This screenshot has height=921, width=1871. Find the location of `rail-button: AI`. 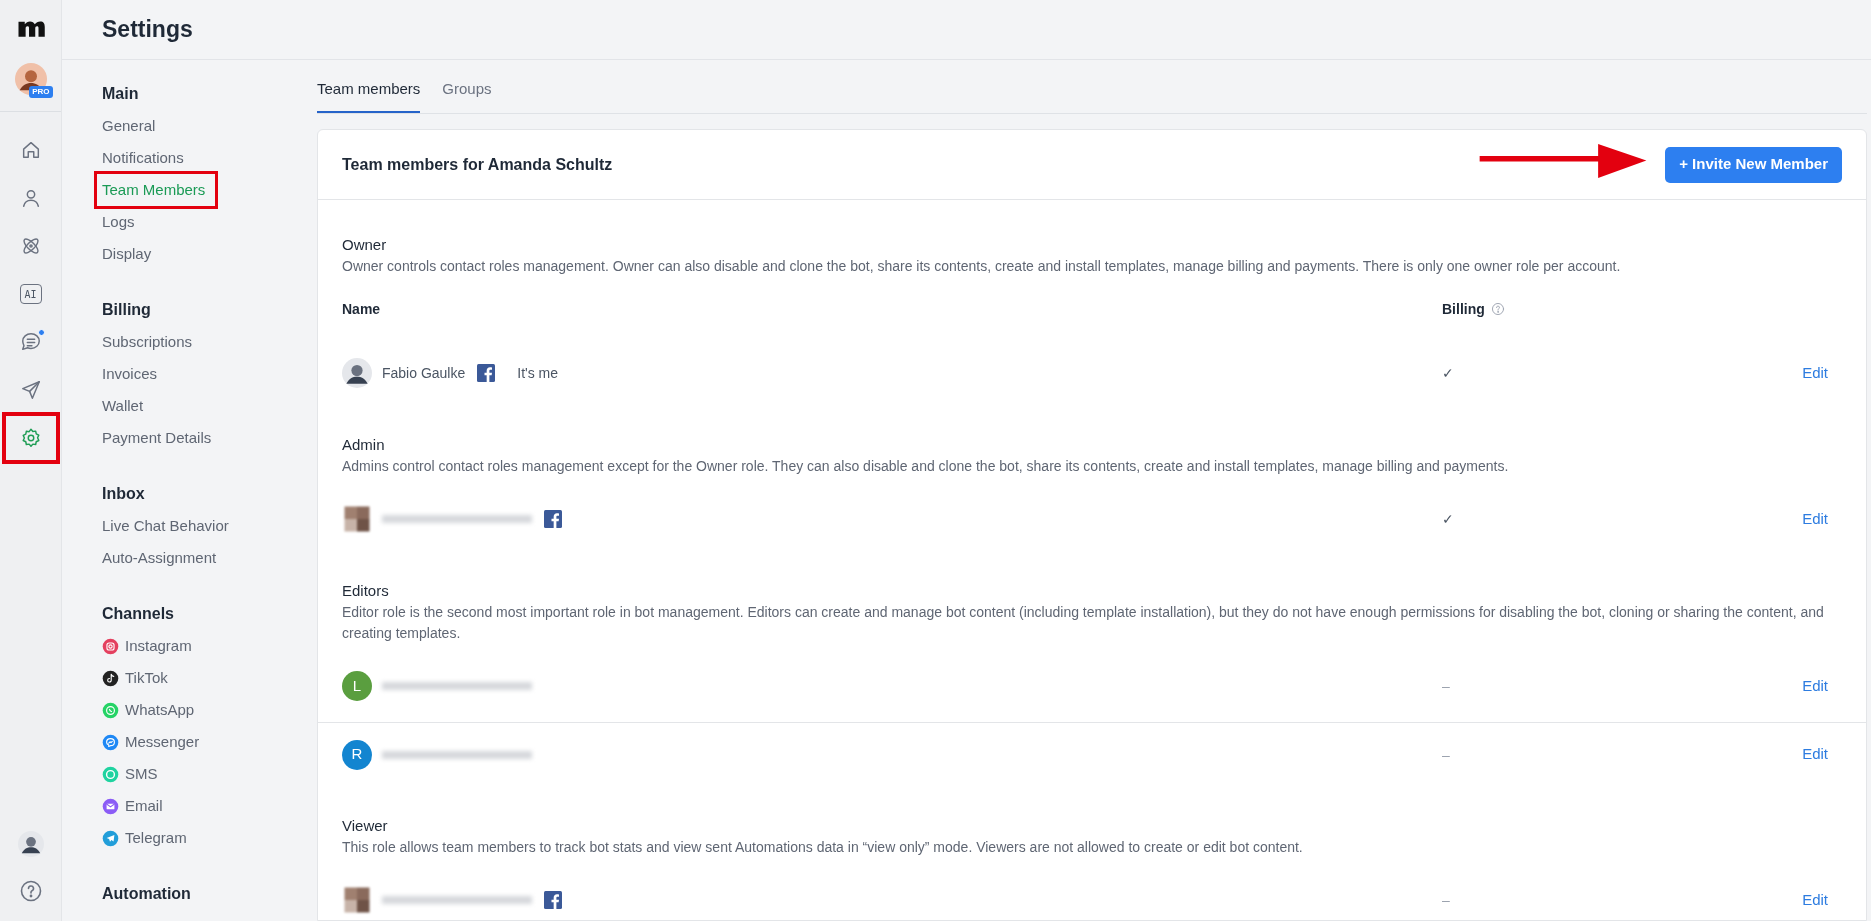

rail-button: AI is located at coordinates (30, 294).